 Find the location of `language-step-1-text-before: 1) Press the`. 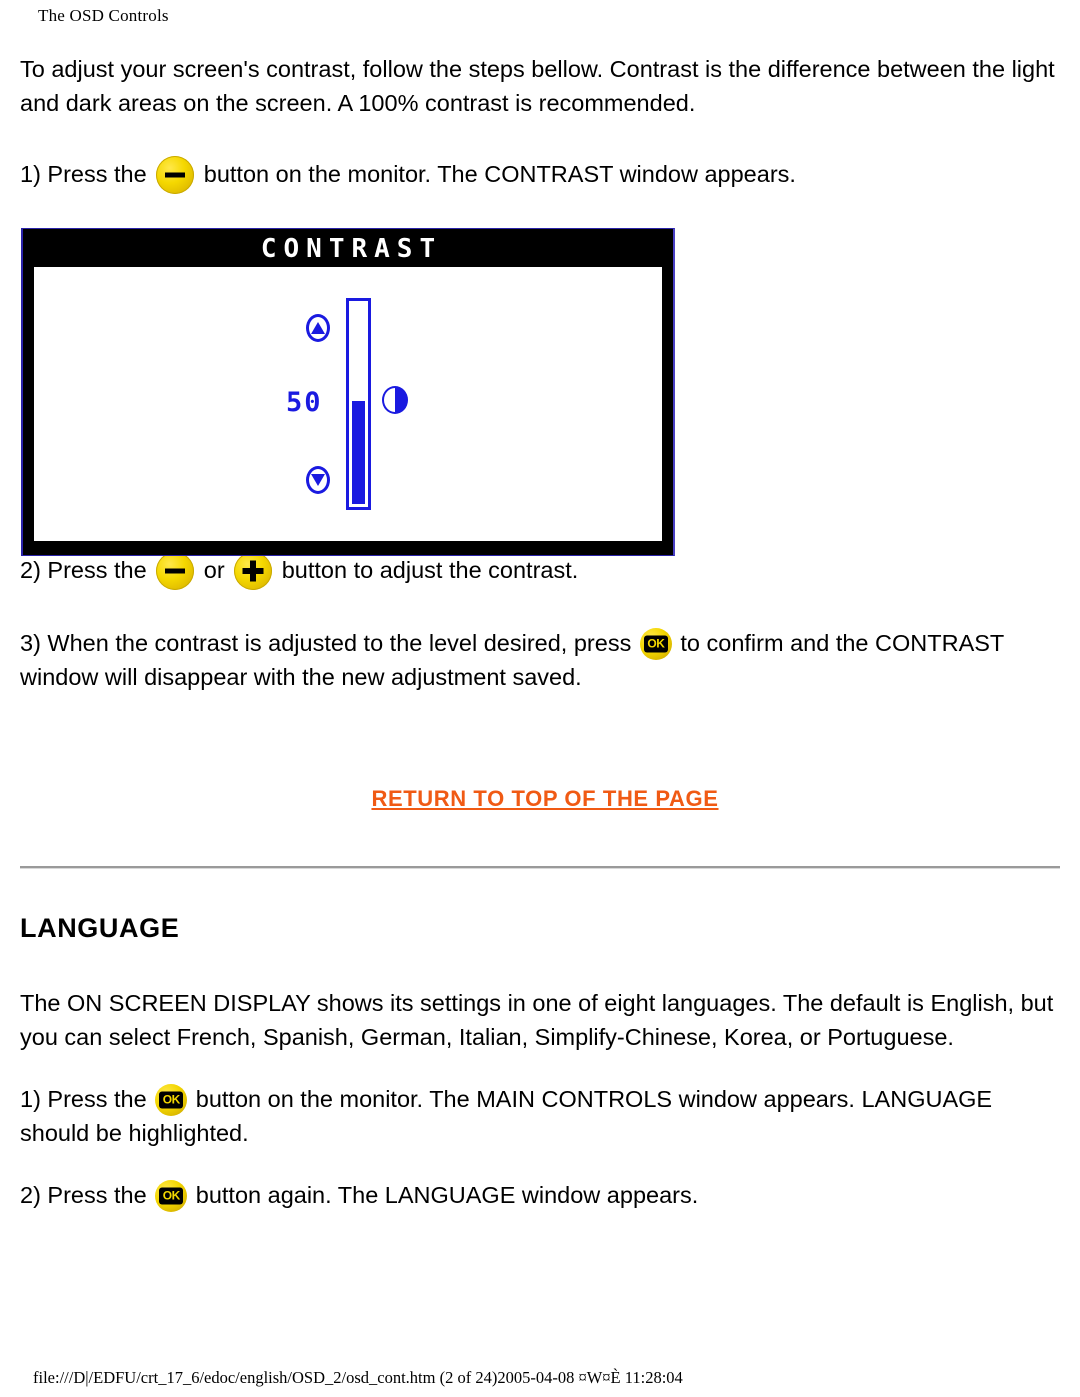

language-step-1-text-before: 1) Press the is located at coordinates (83, 1099).